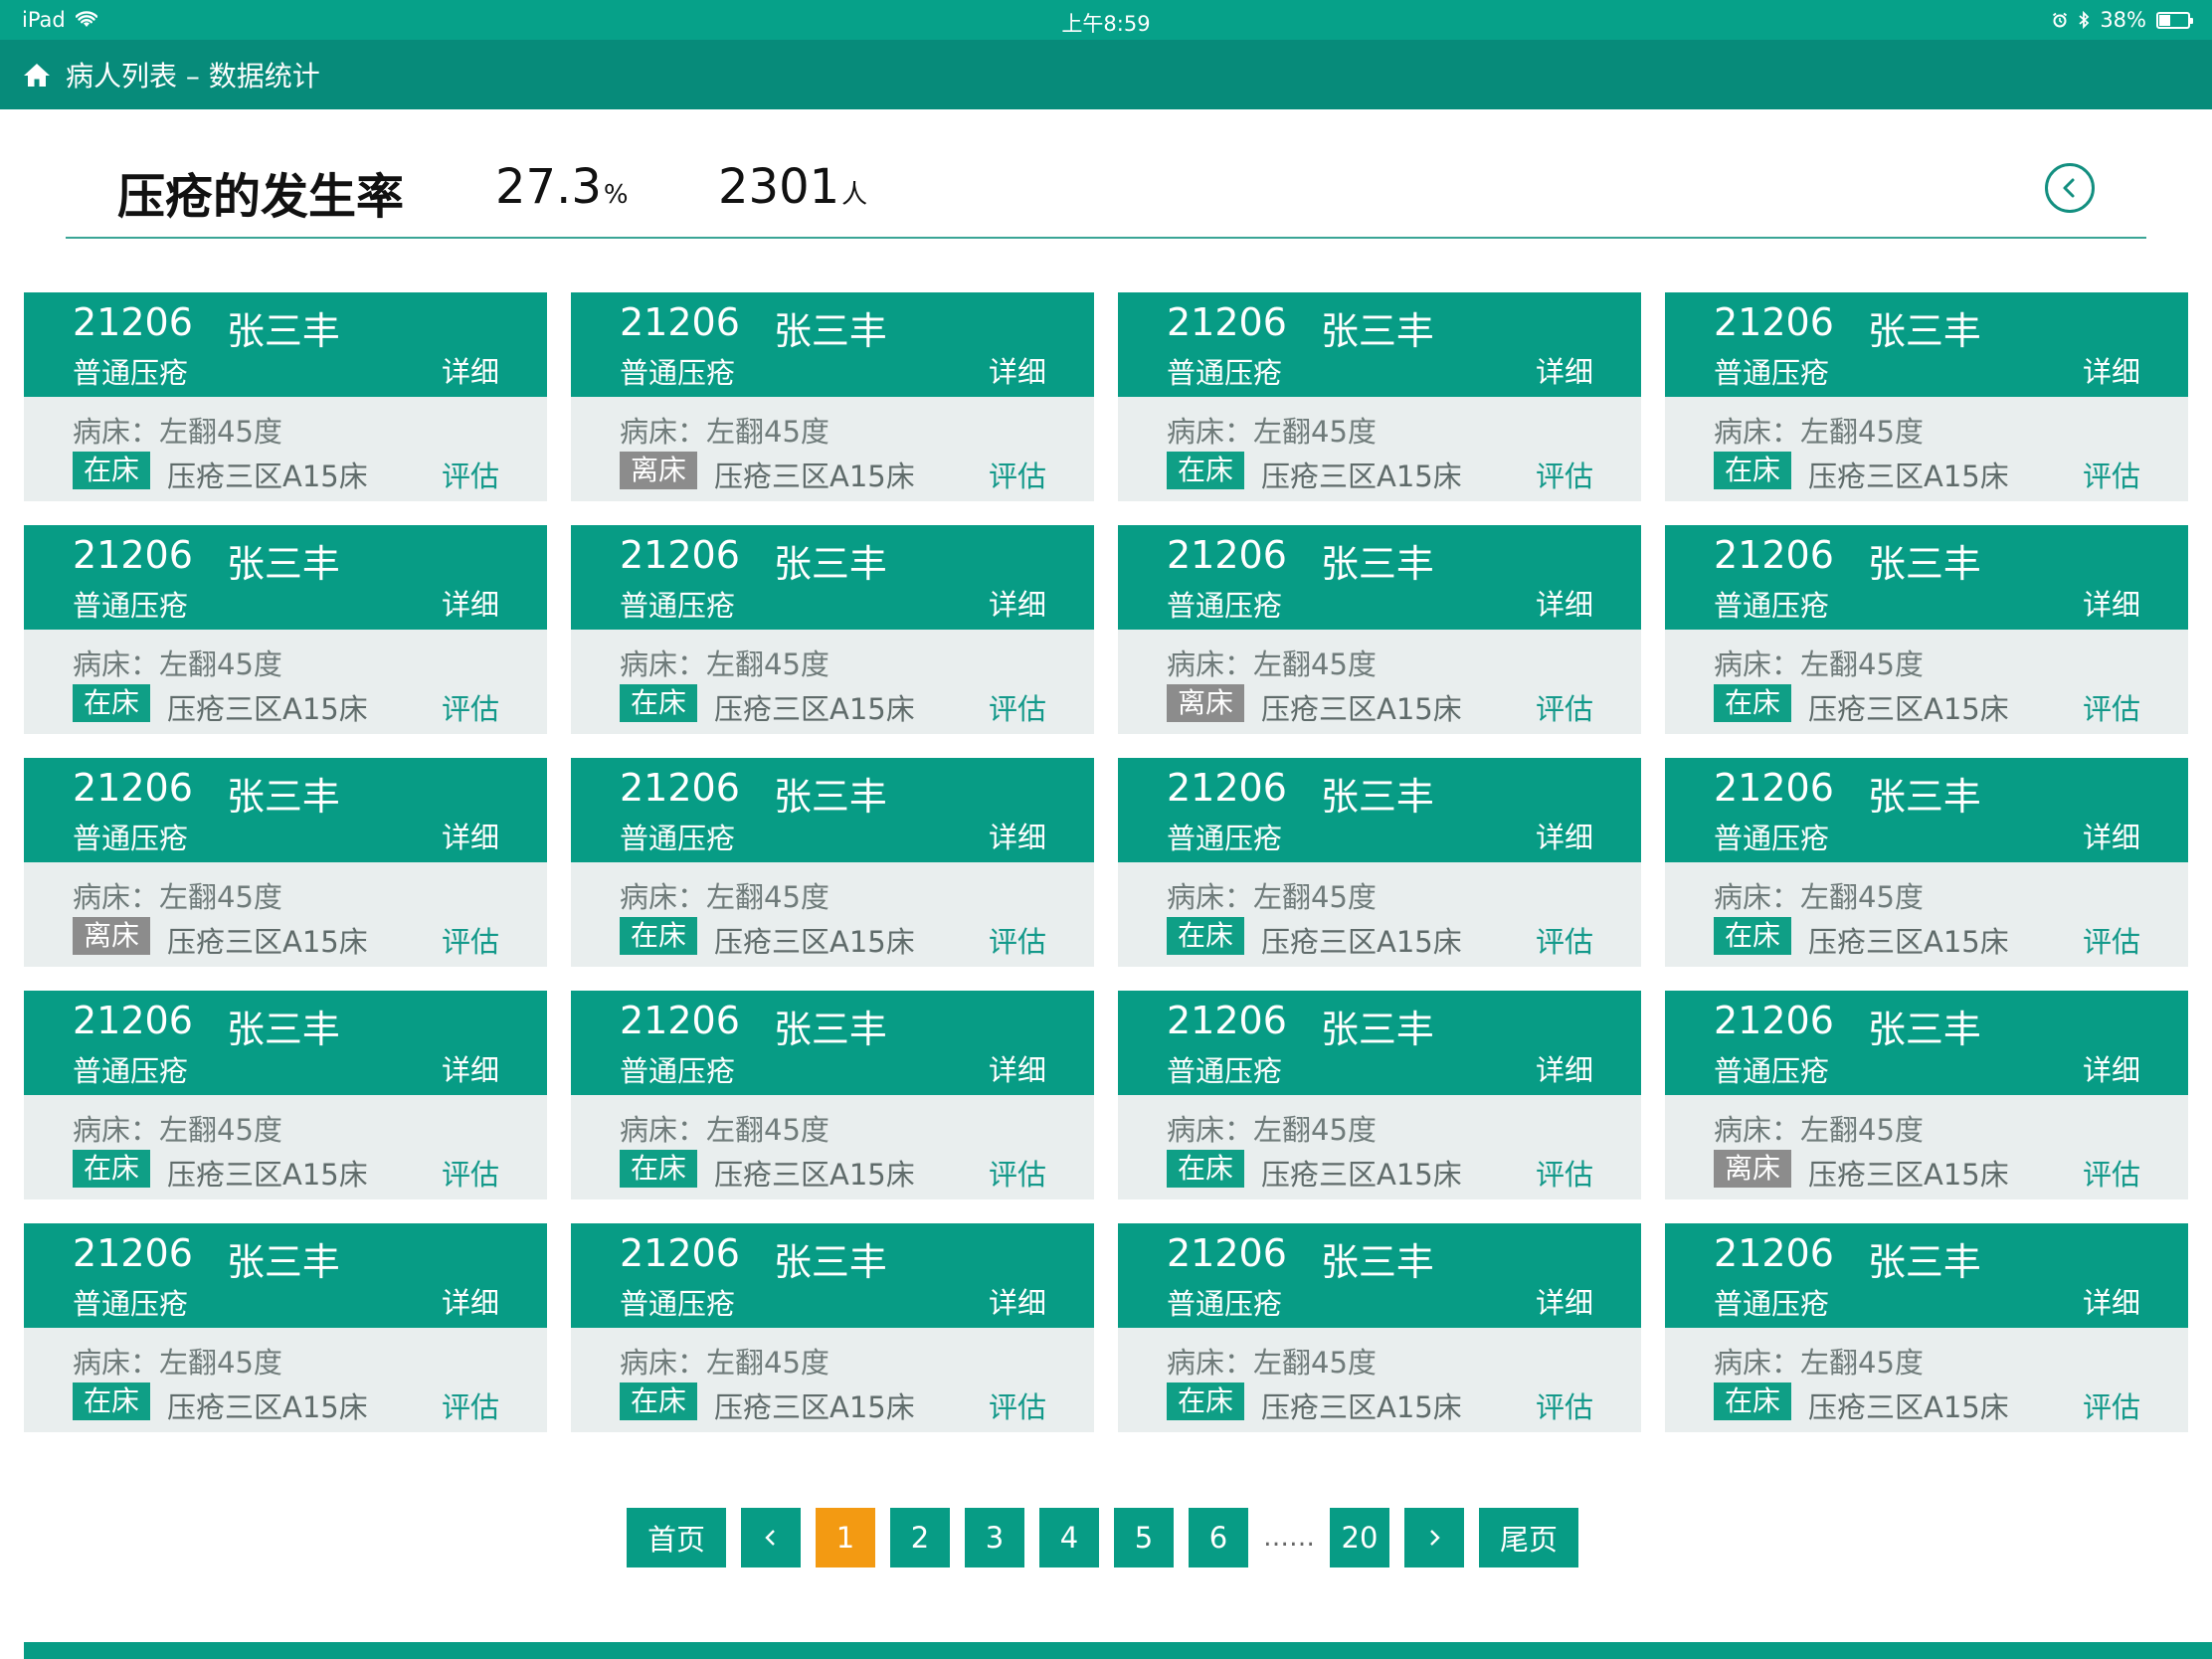 The image size is (2212, 1659). Describe the element at coordinates (2070, 188) in the screenshot. I see `back-button` at that location.